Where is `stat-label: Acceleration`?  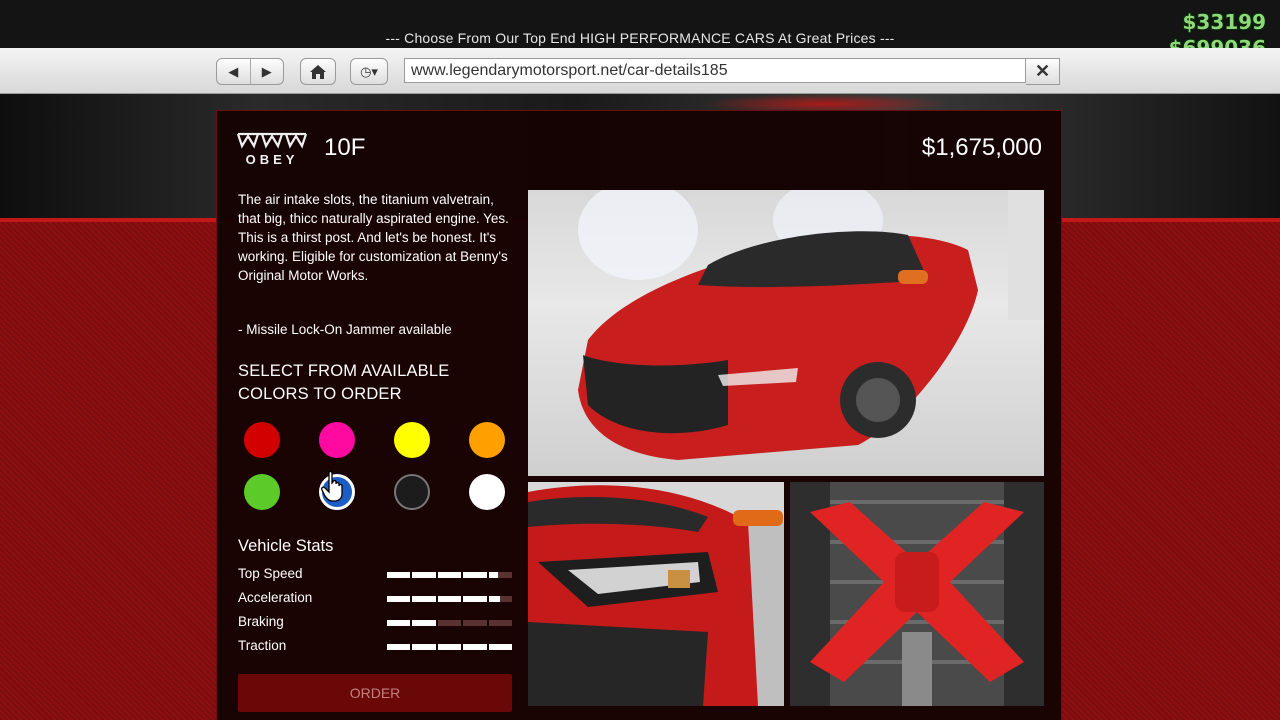 stat-label: Acceleration is located at coordinates (275, 597).